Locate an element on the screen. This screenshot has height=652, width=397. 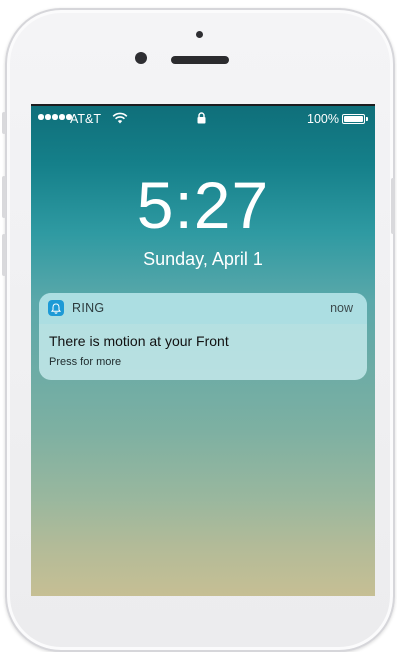
status-bar: AT&T 100% is located at coordinates (203, 119).